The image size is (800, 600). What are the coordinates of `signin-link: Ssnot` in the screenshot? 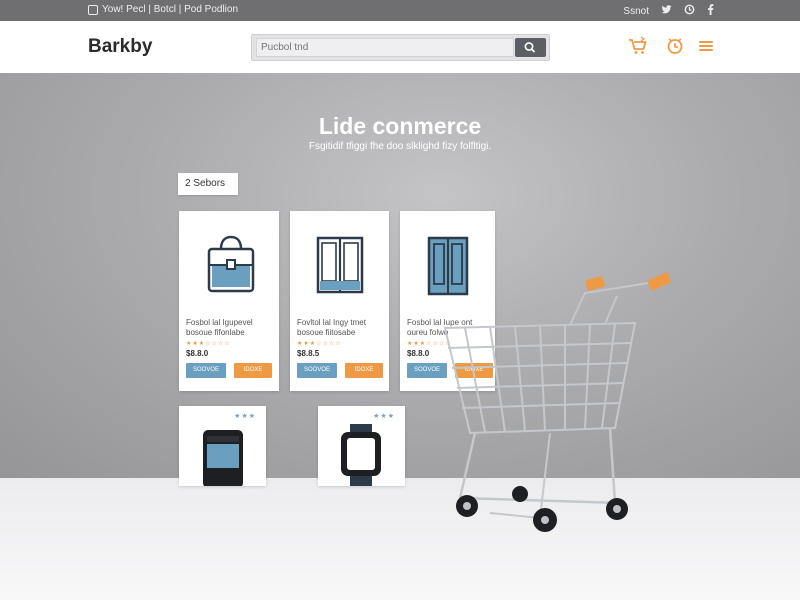 It's located at (636, 11).